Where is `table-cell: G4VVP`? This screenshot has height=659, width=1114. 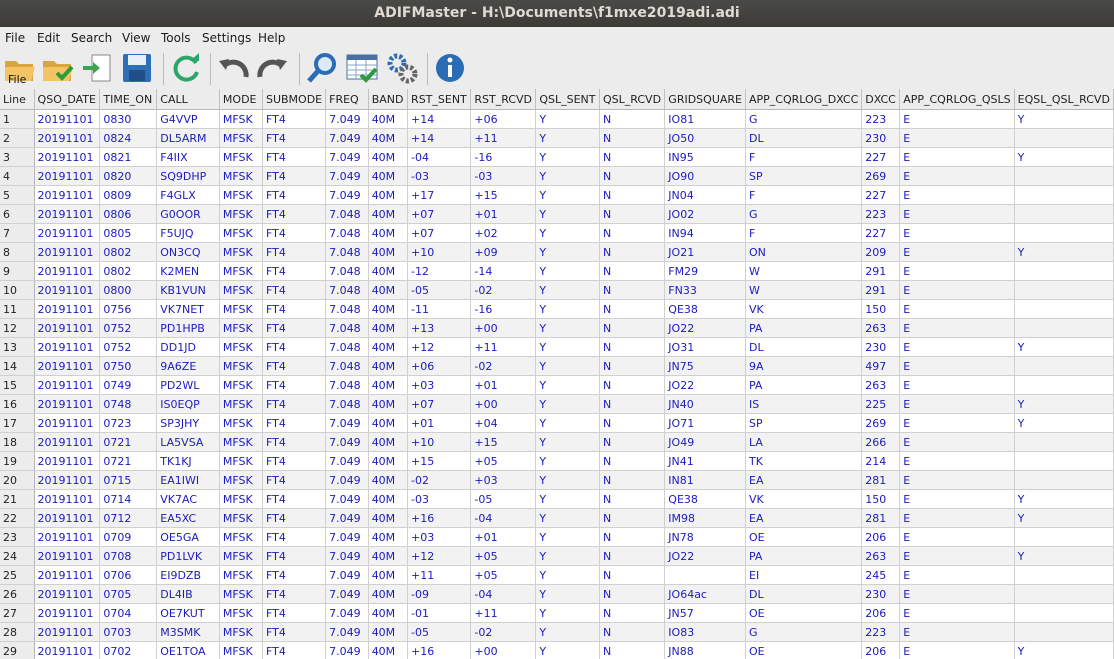
table-cell: G4VVP is located at coordinates (188, 119).